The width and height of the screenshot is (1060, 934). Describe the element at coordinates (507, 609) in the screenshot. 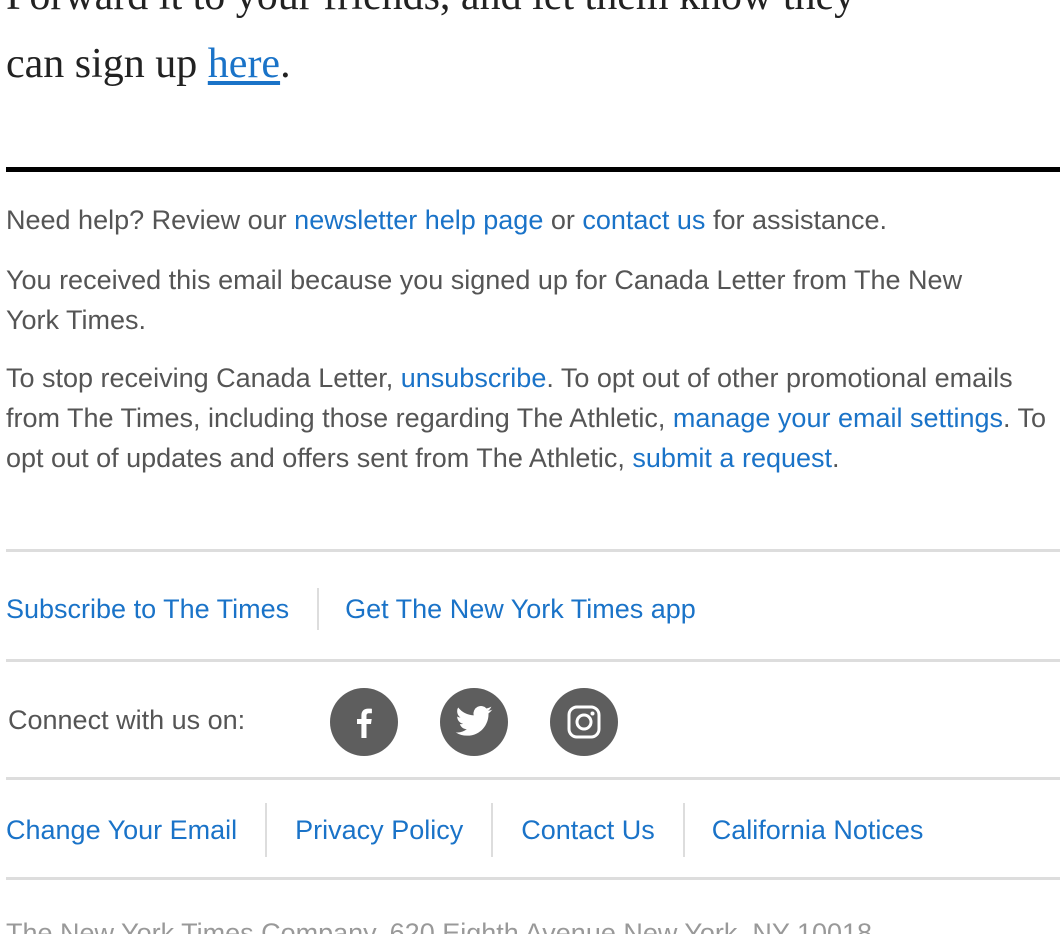

I see `get-app-link: Get The New York Times app` at that location.